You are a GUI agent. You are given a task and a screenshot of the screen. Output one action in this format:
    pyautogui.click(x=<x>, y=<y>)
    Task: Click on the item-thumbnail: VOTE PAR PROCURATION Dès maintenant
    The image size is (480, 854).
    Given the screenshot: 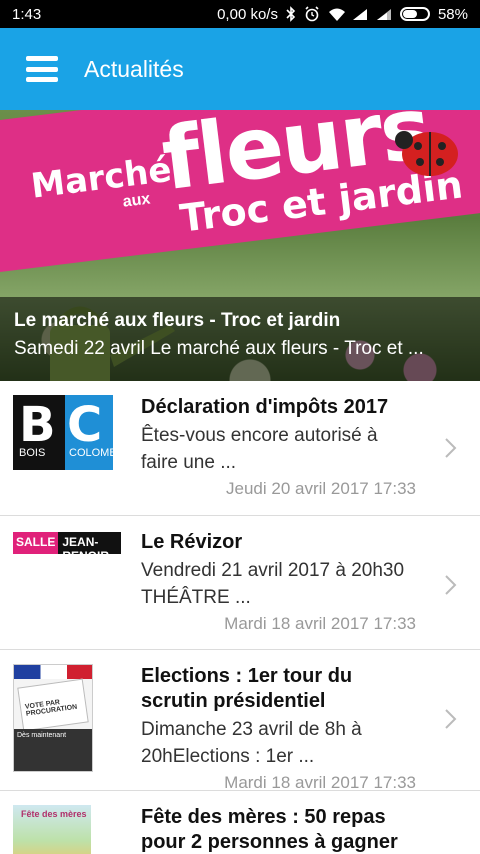 What is the action you would take?
    pyautogui.click(x=63, y=718)
    